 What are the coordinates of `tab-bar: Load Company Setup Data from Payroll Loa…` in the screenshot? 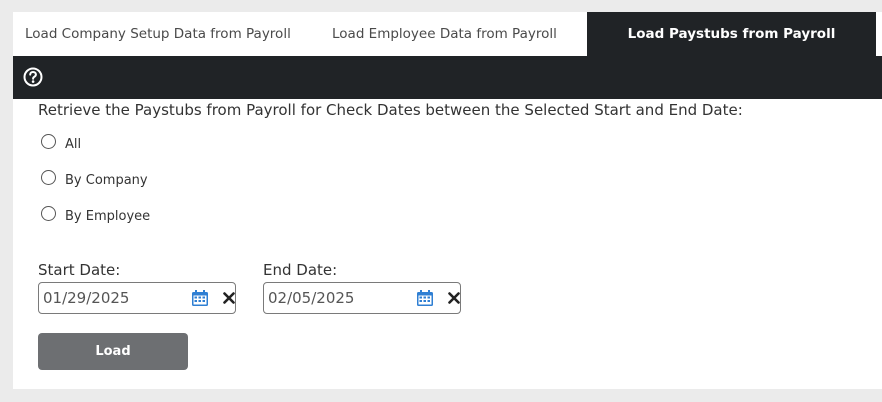 It's located at (447, 34).